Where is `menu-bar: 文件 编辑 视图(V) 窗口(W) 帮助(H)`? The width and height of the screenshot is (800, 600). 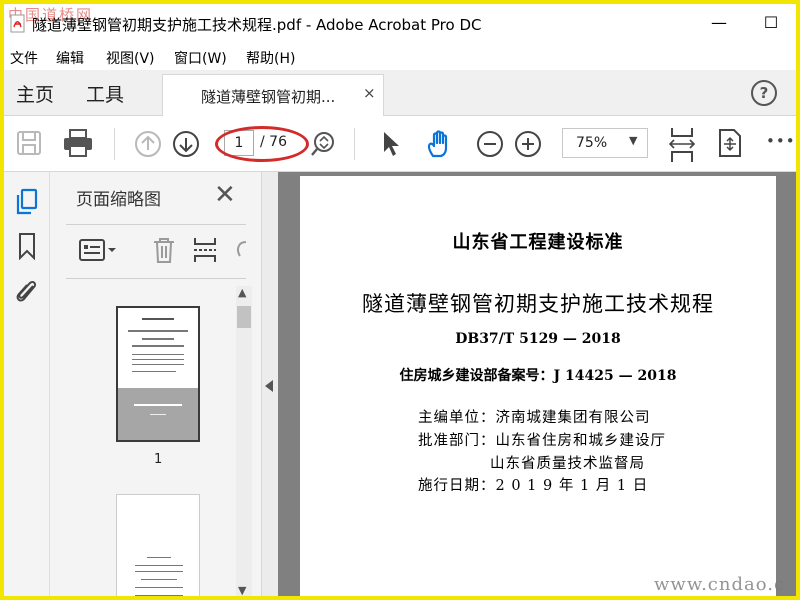
menu-bar: 文件 编辑 视图(V) 窗口(W) 帮助(H) is located at coordinates (400, 57).